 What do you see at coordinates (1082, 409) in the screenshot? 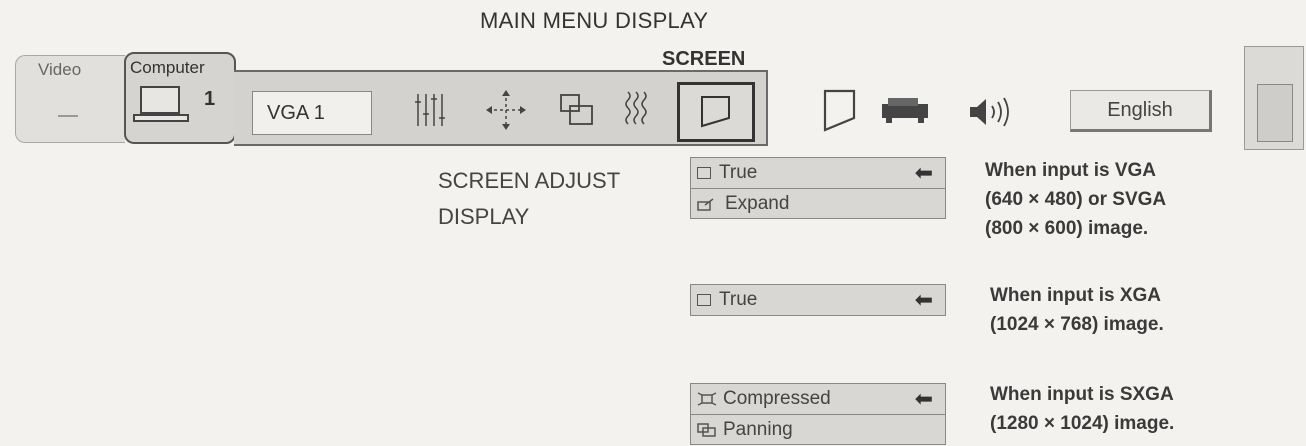
I see `note-sxga: When input is SXGA (1280 × 1024) image.` at bounding box center [1082, 409].